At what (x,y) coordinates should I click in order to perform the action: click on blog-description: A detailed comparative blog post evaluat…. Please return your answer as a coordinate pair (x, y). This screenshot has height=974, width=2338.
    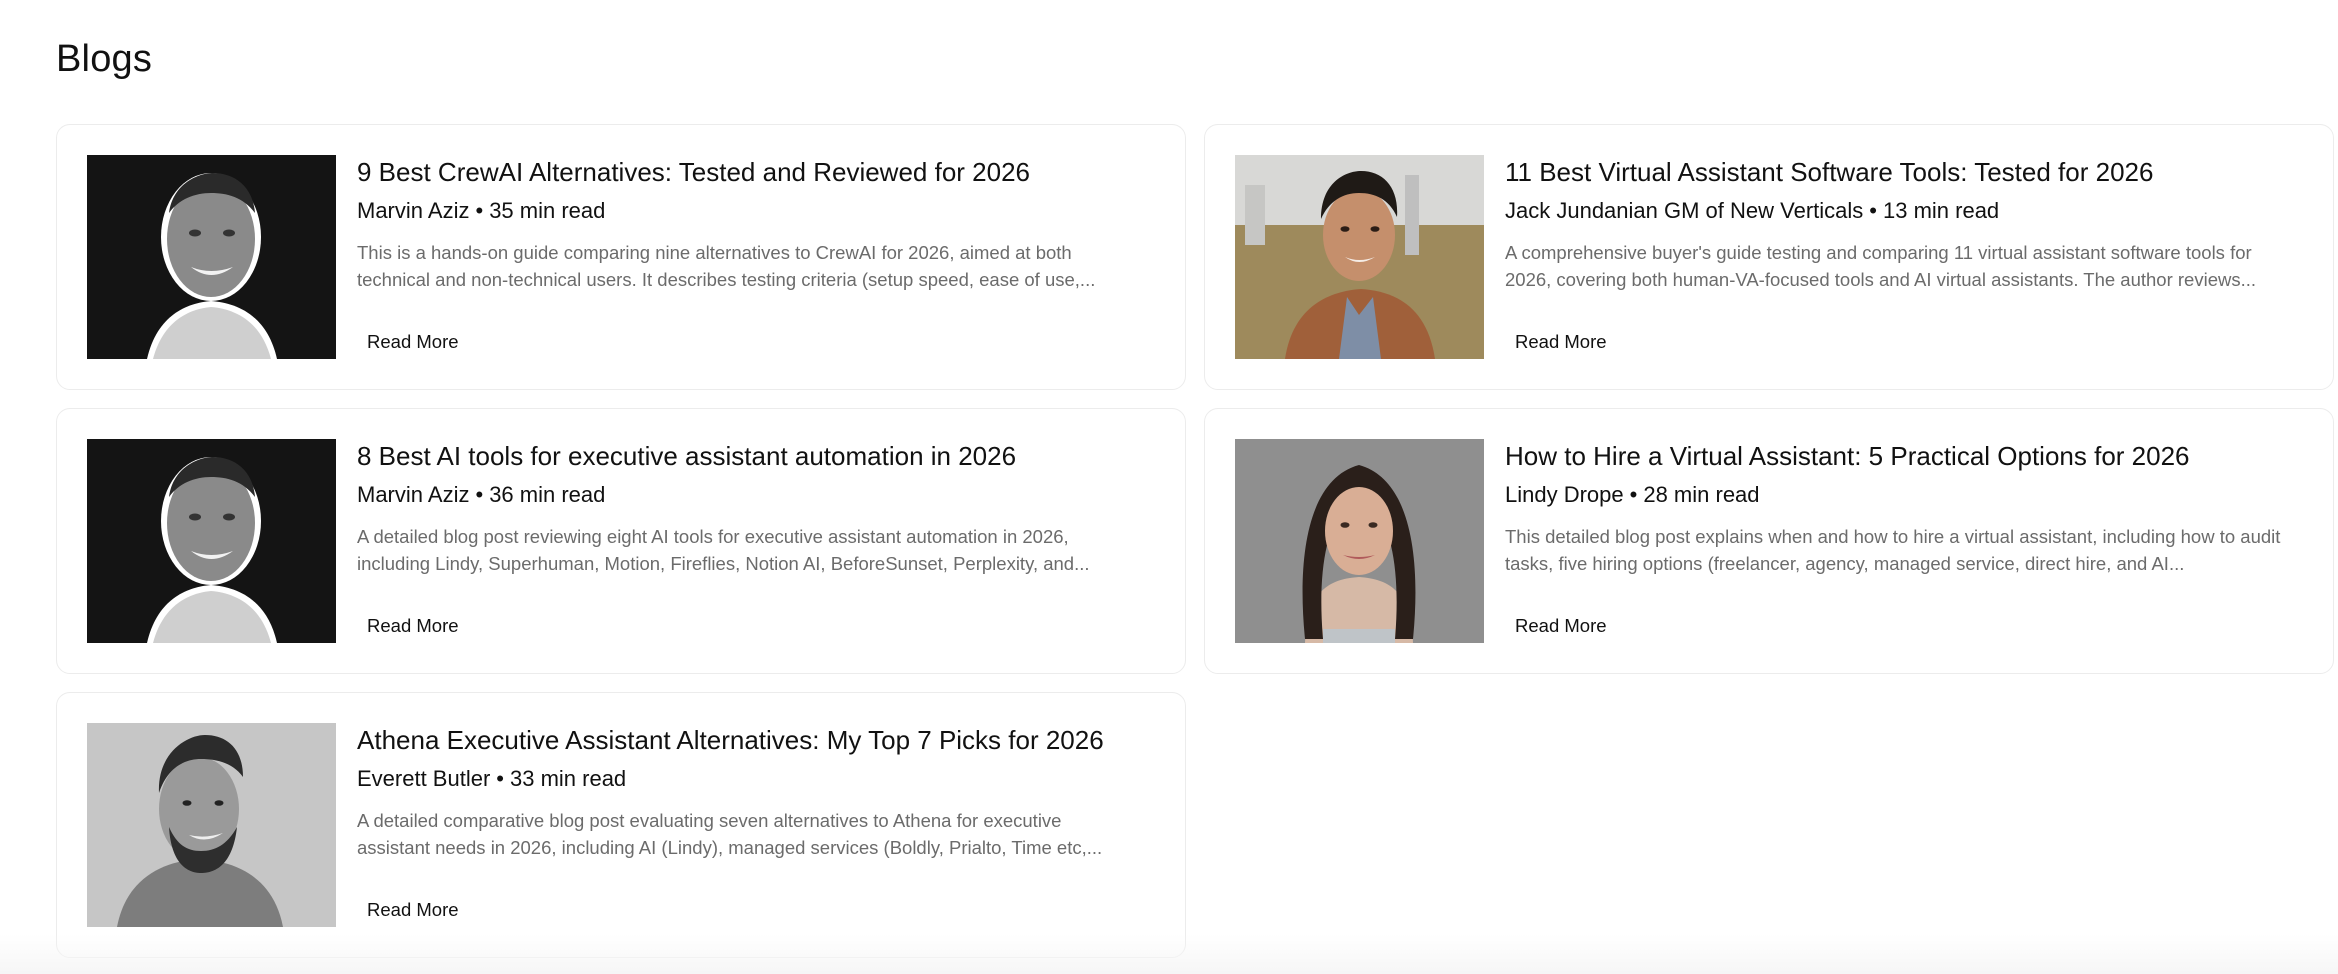
    Looking at the image, I should click on (730, 834).